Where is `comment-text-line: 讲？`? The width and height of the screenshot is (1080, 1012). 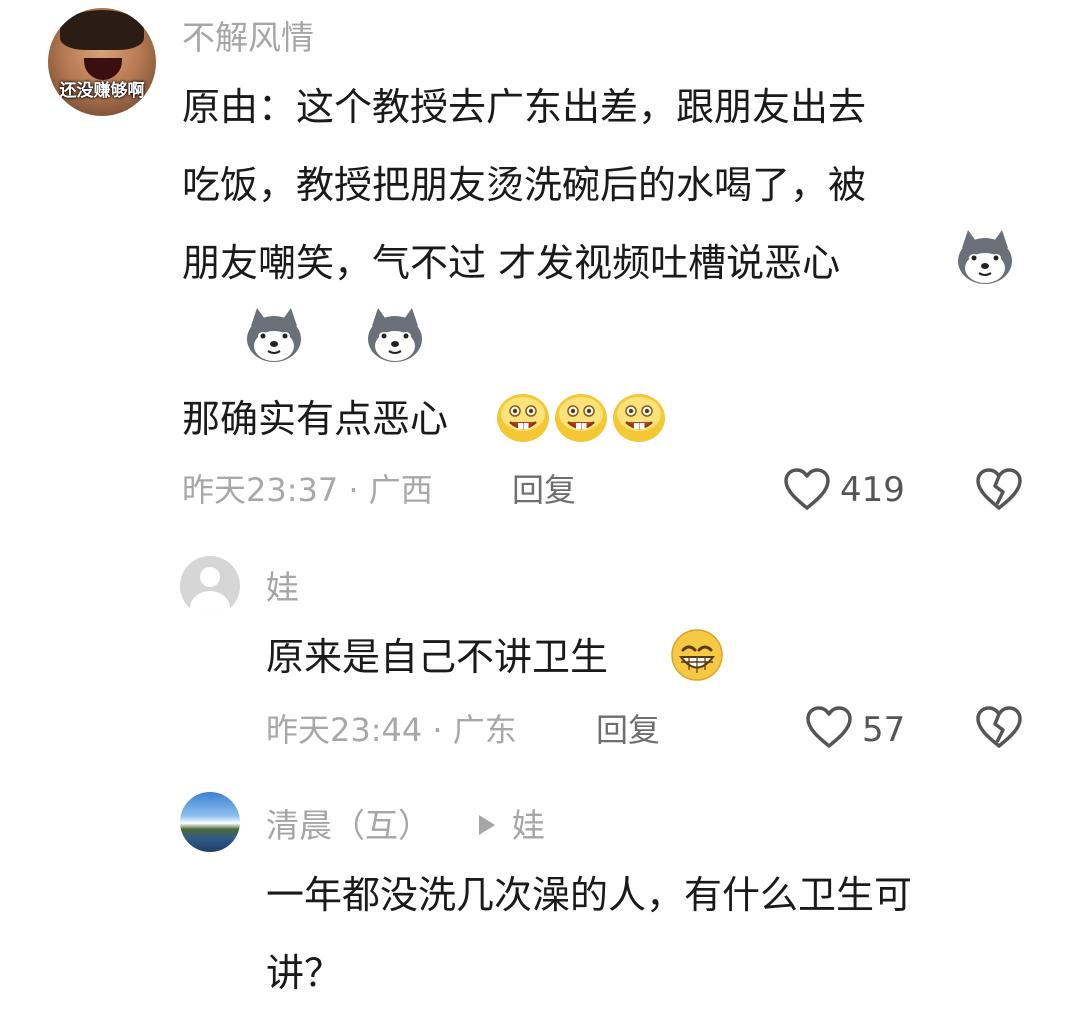
comment-text-line: 讲？ is located at coordinates (304, 973).